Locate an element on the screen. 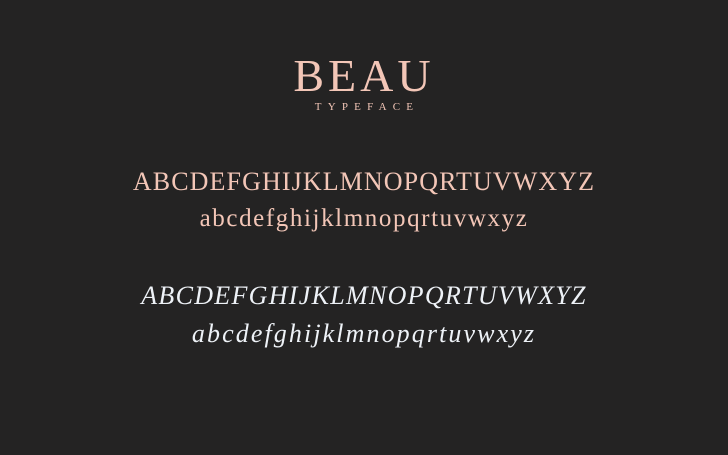  italic-lowercase-alphabet: abcdefghijklmnopqrtuvwxyz is located at coordinates (364, 333).